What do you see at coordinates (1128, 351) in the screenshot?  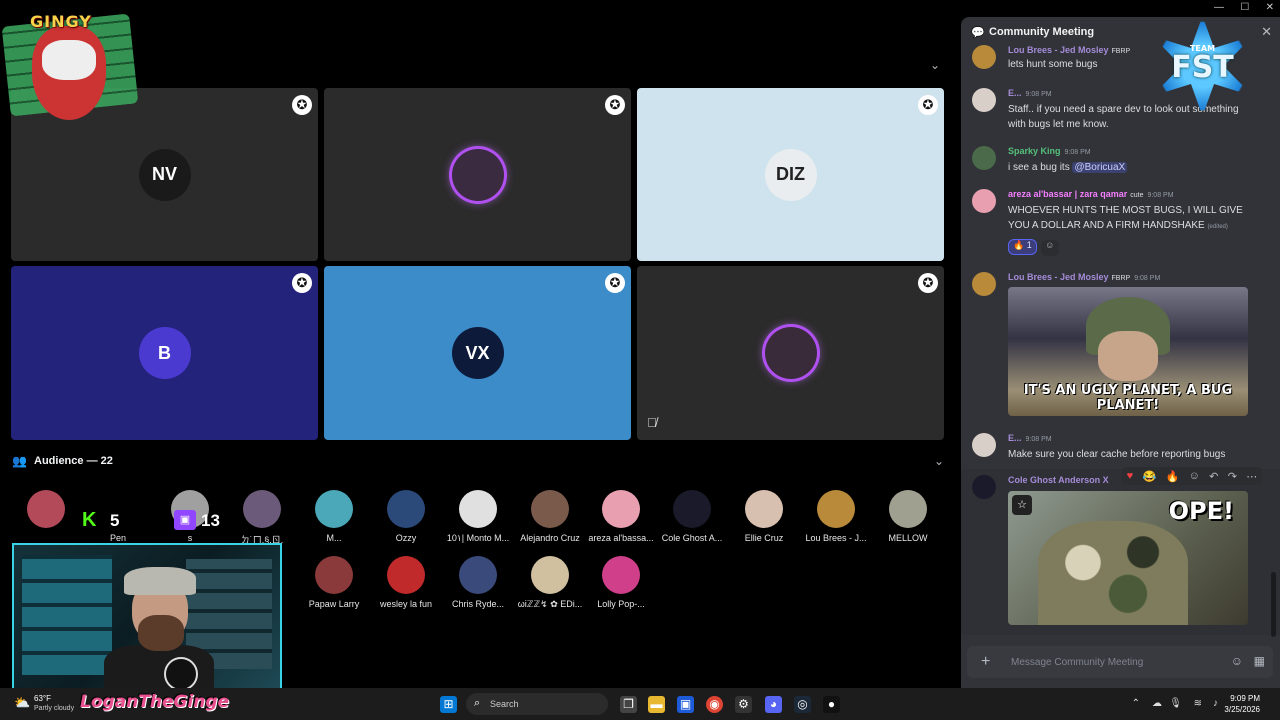 I see `gif-attachment: IT'S AN UGLY PLANET, A BUG PLANET!` at bounding box center [1128, 351].